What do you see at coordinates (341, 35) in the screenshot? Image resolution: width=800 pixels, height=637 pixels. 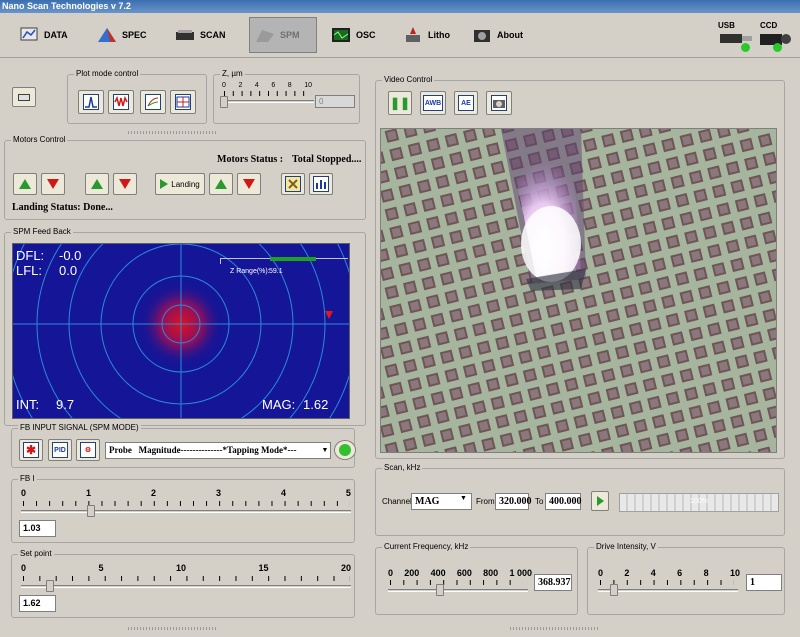 I see `osc-icon` at bounding box center [341, 35].